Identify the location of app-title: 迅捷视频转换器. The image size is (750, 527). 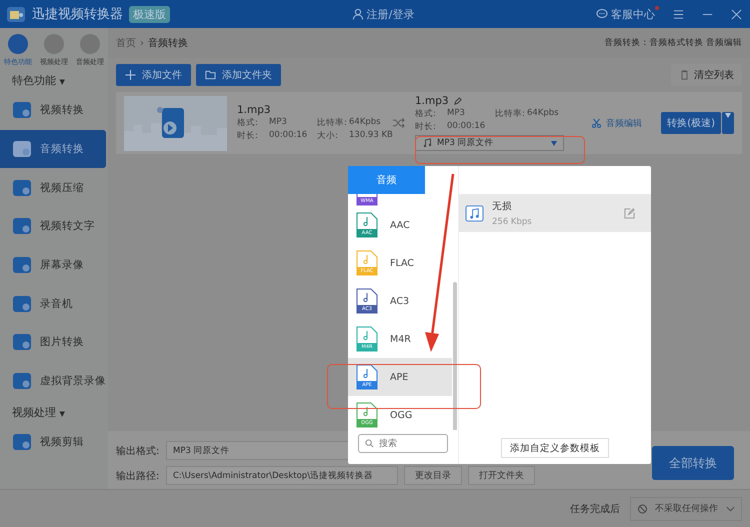
(77, 14).